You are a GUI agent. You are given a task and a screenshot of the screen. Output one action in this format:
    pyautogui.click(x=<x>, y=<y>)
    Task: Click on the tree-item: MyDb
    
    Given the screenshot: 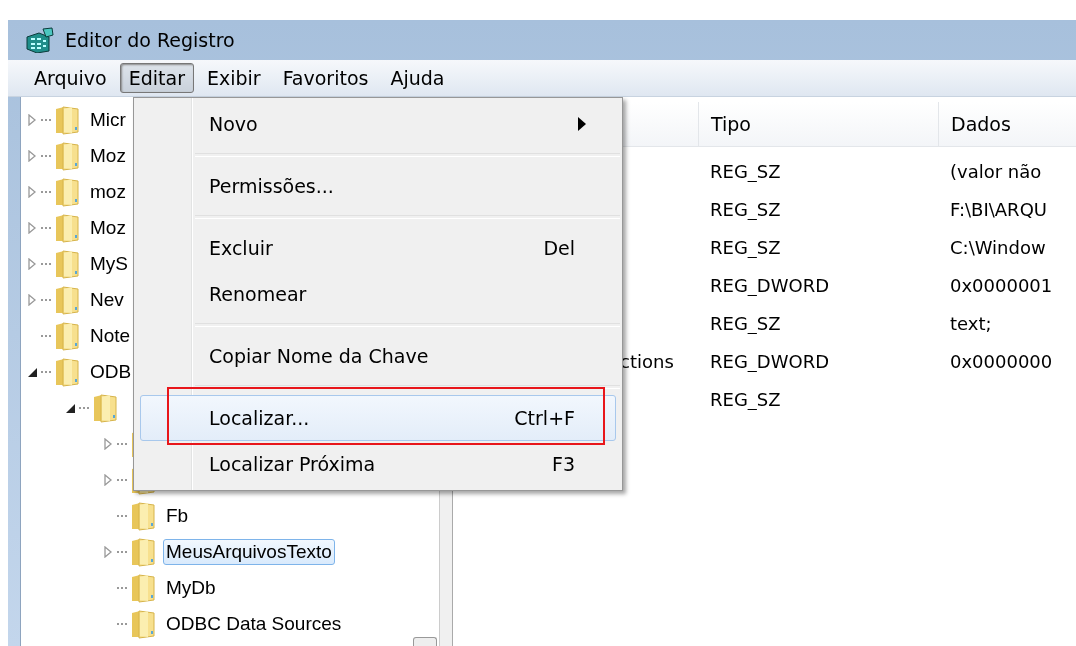 What is the action you would take?
    pyautogui.click(x=191, y=588)
    